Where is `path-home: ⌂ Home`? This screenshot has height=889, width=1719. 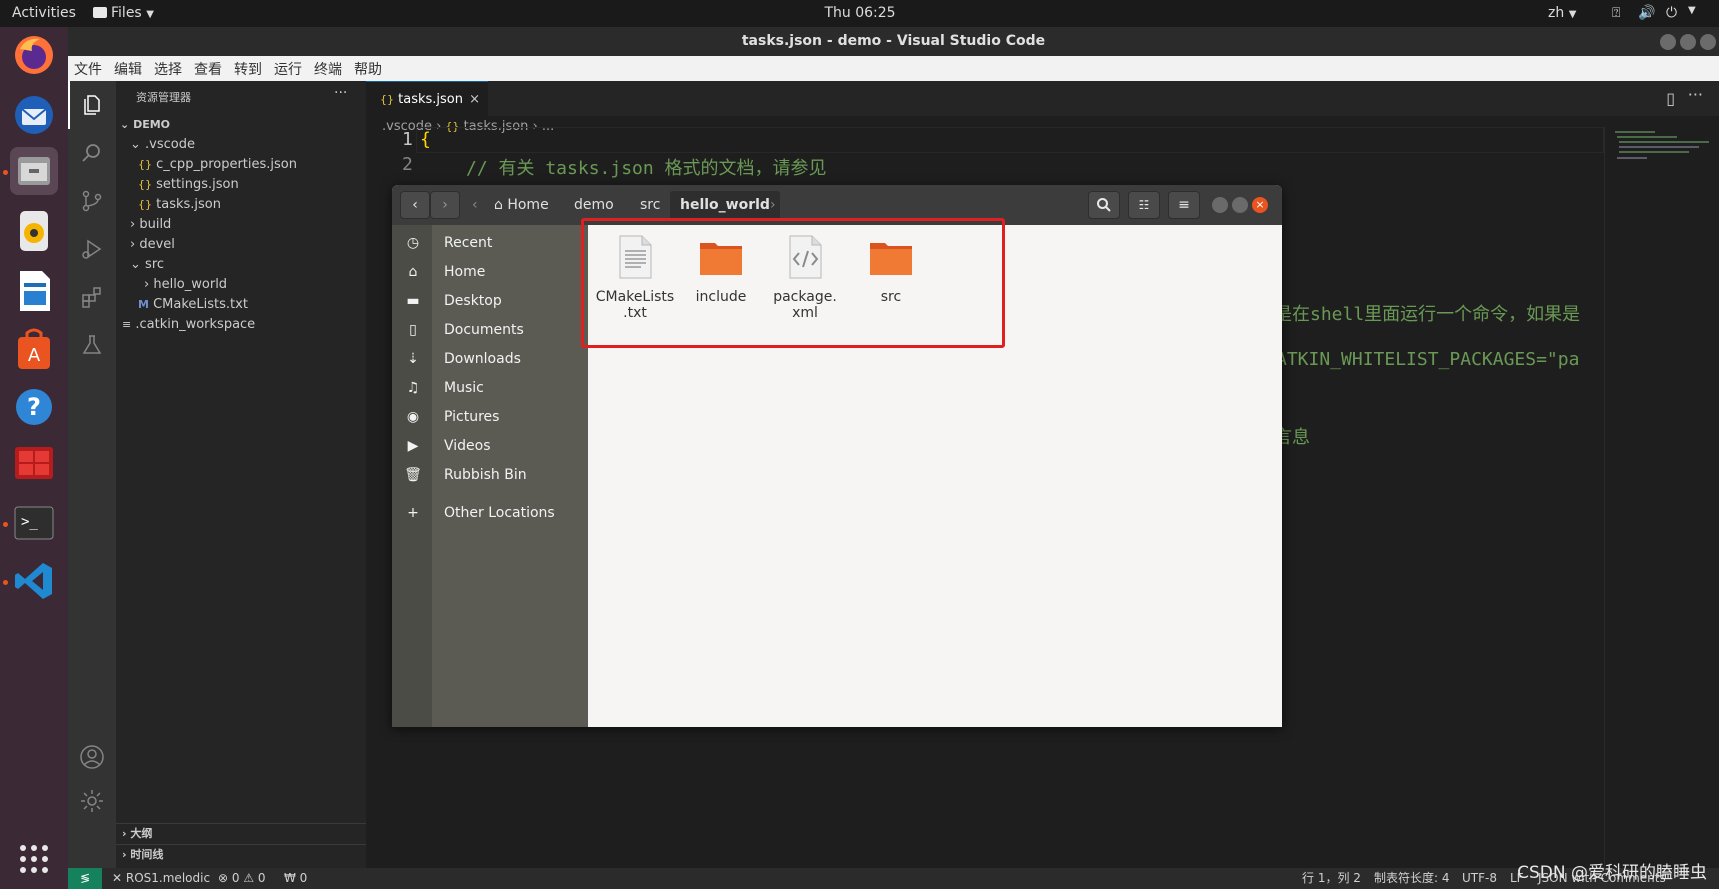
path-home: ⌂ Home is located at coordinates (521, 205).